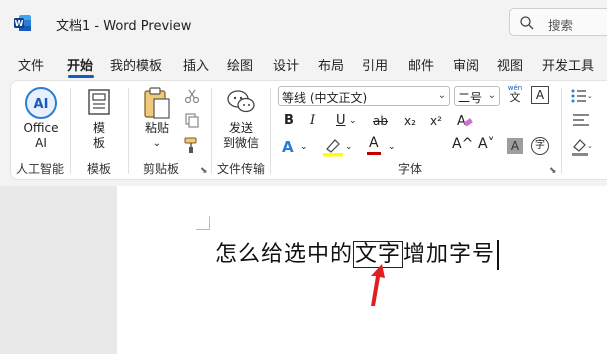 The image size is (607, 354). I want to click on bold-button: B, so click(289, 121).